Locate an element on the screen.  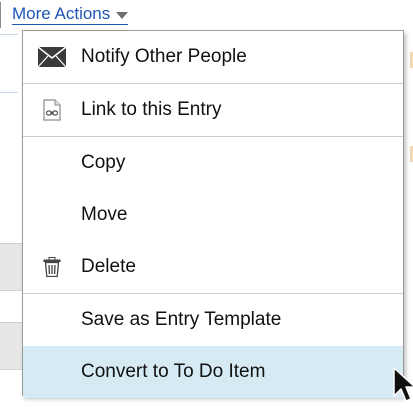
menu-item-label: Convert to To Do Item is located at coordinates (173, 371).